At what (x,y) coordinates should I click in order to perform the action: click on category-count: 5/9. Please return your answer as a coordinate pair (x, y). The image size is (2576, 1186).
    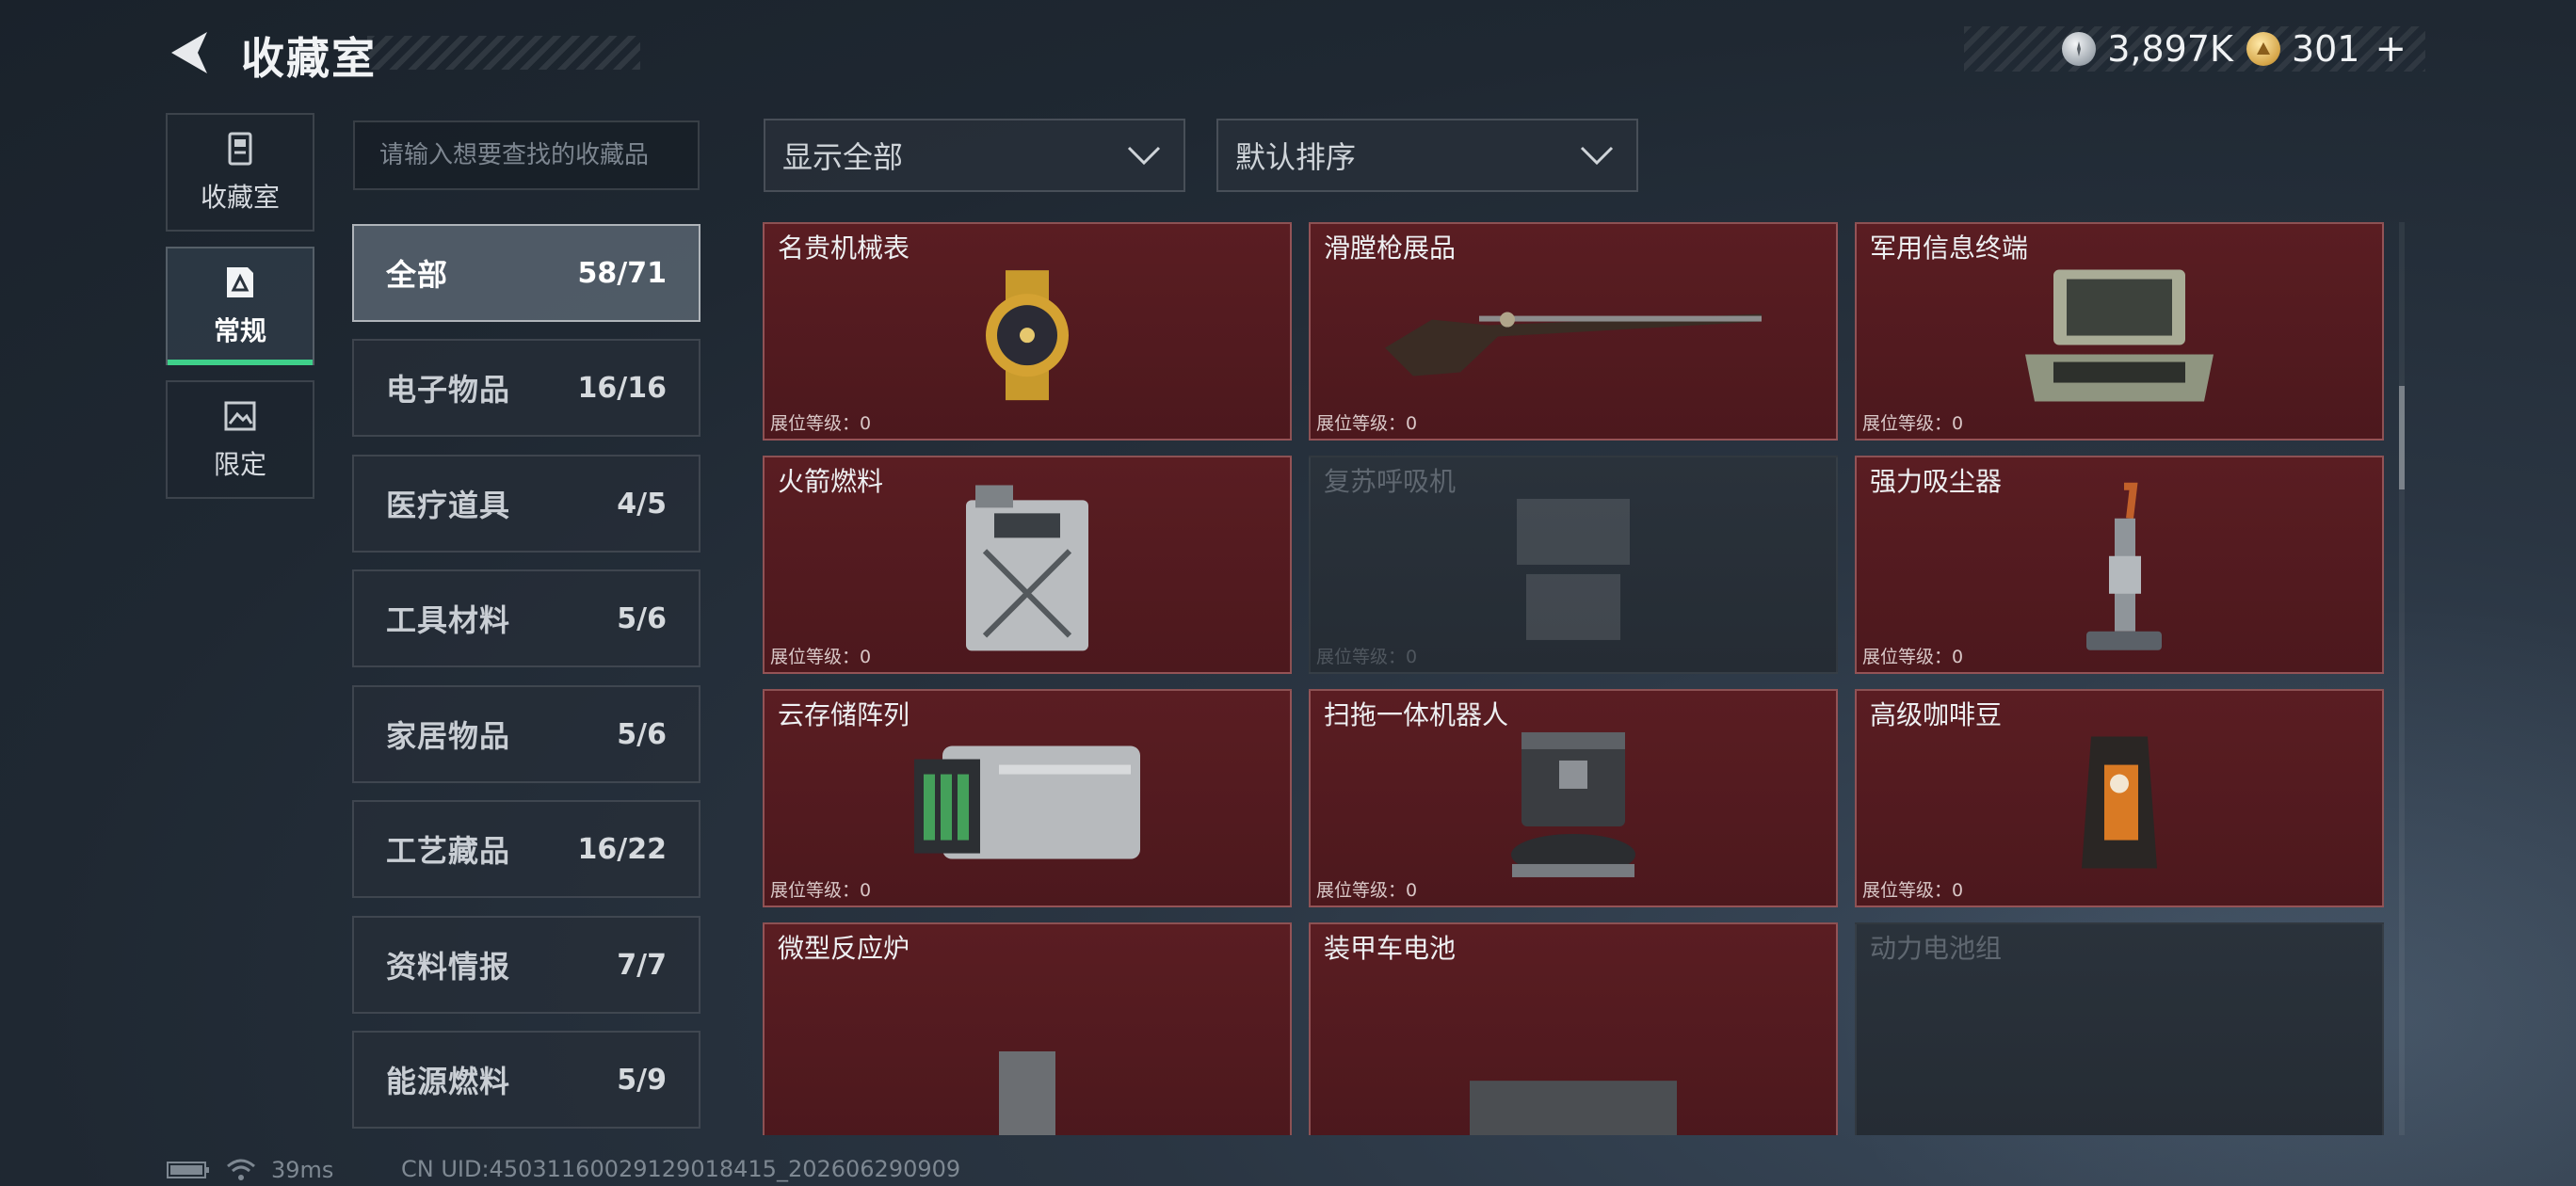
    Looking at the image, I should click on (642, 1080).